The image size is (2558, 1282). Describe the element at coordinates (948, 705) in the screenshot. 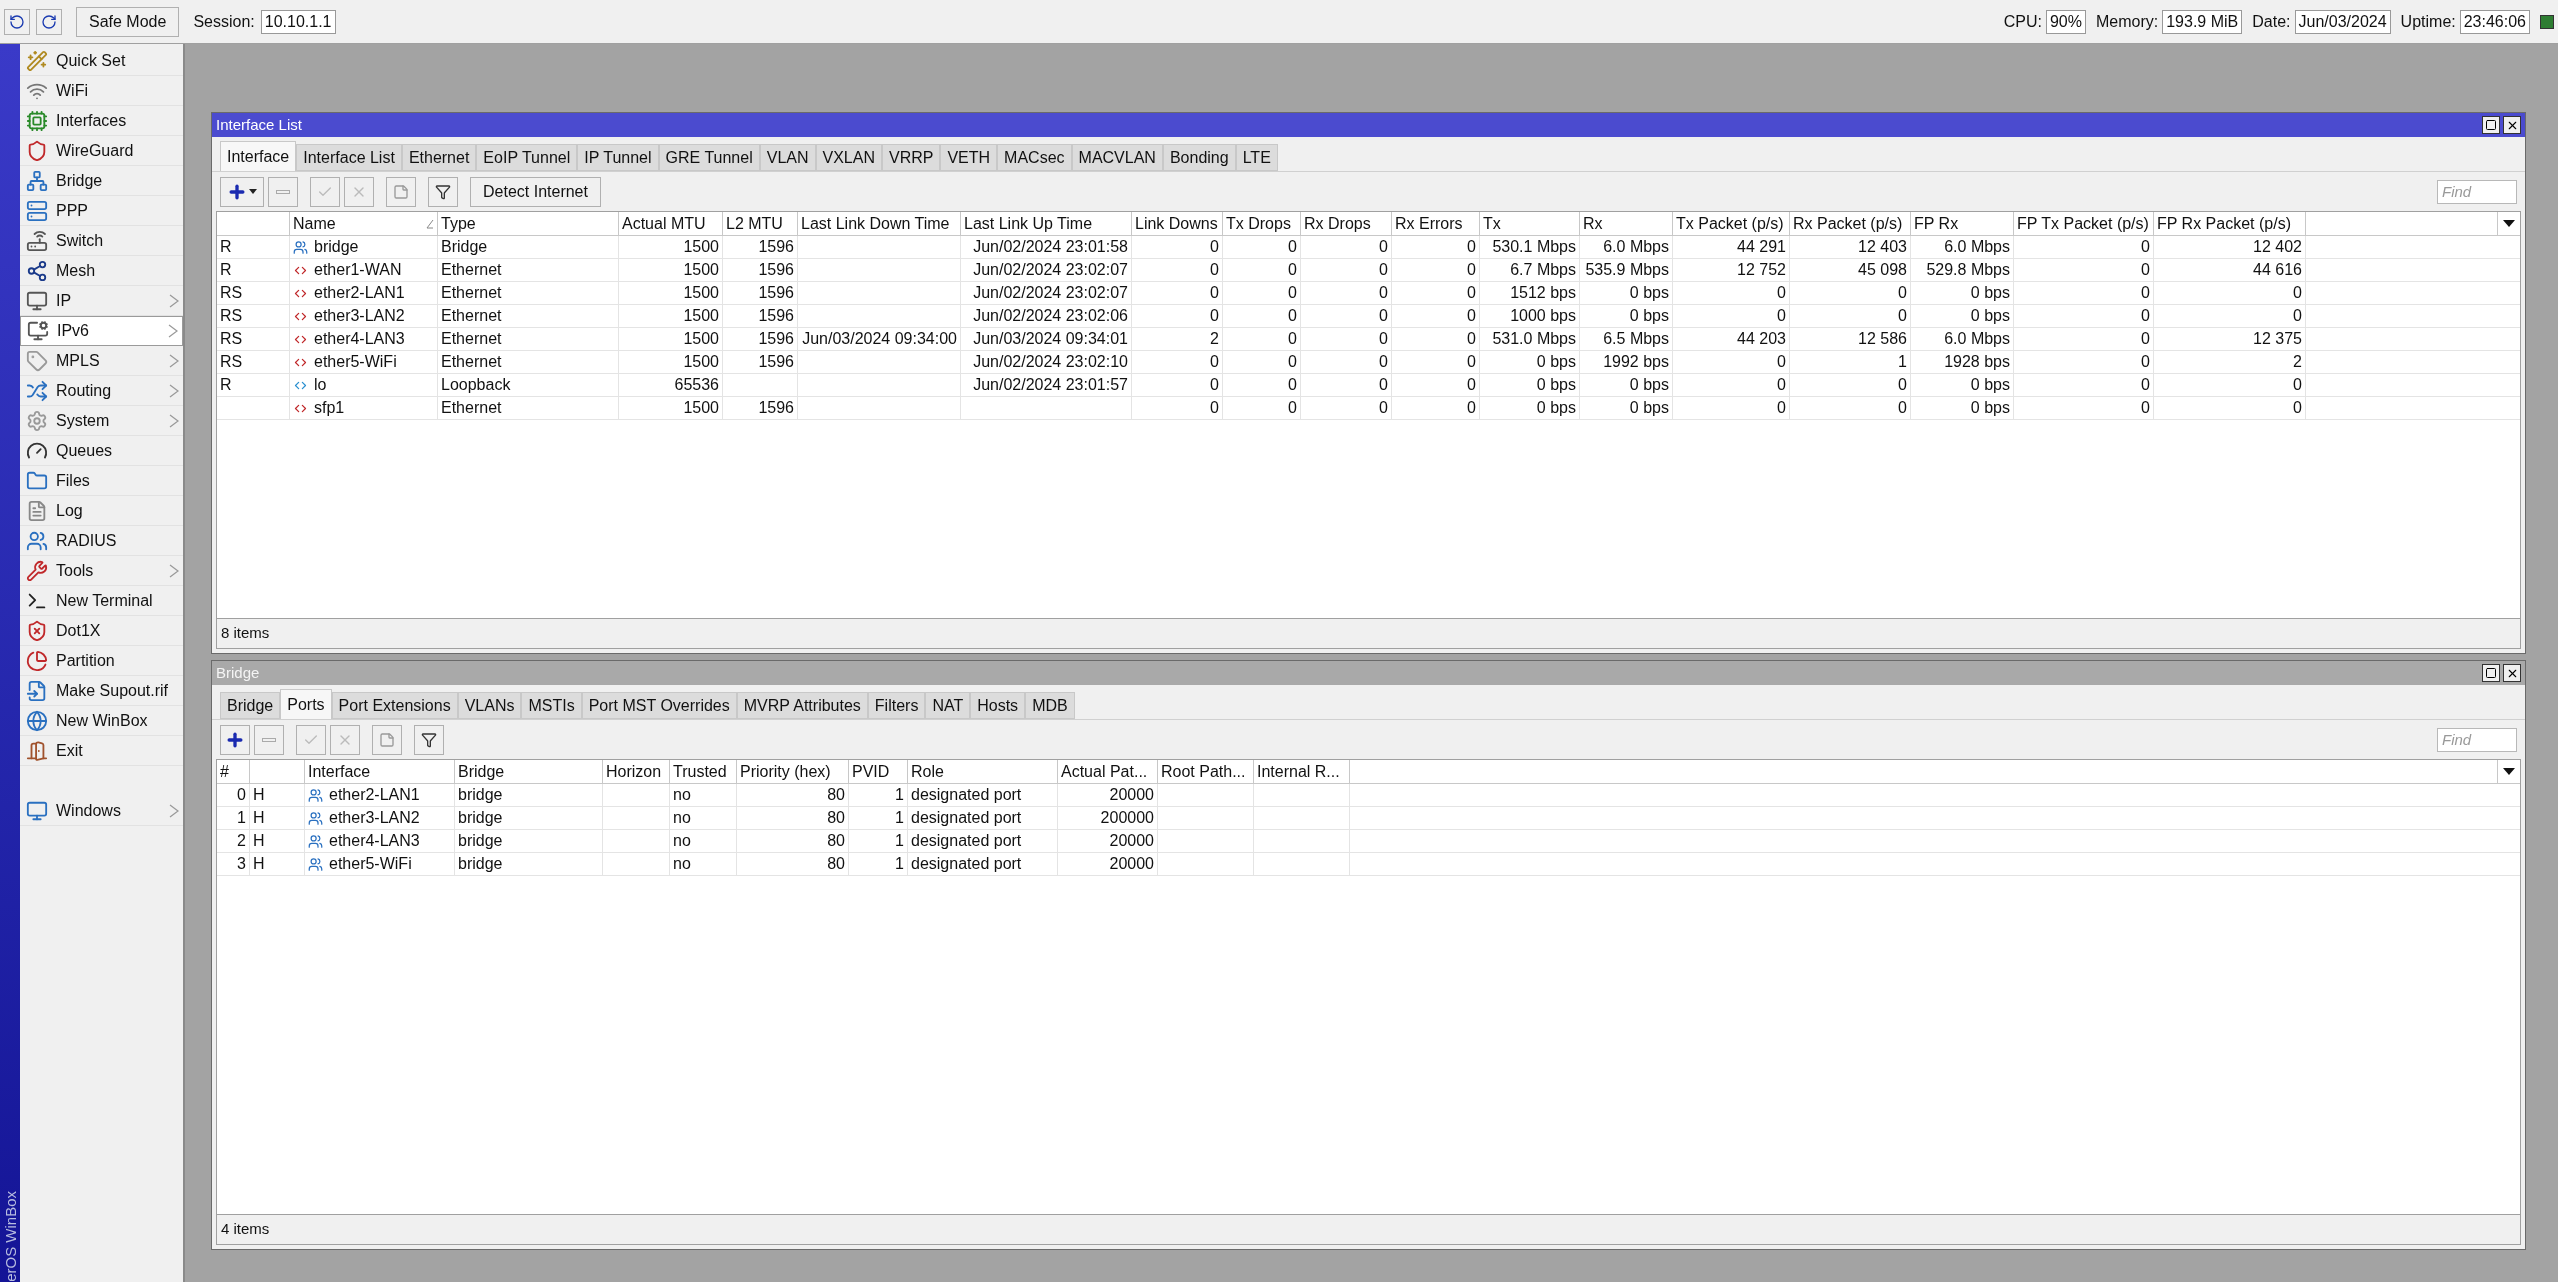

I see `tab: NAT` at that location.